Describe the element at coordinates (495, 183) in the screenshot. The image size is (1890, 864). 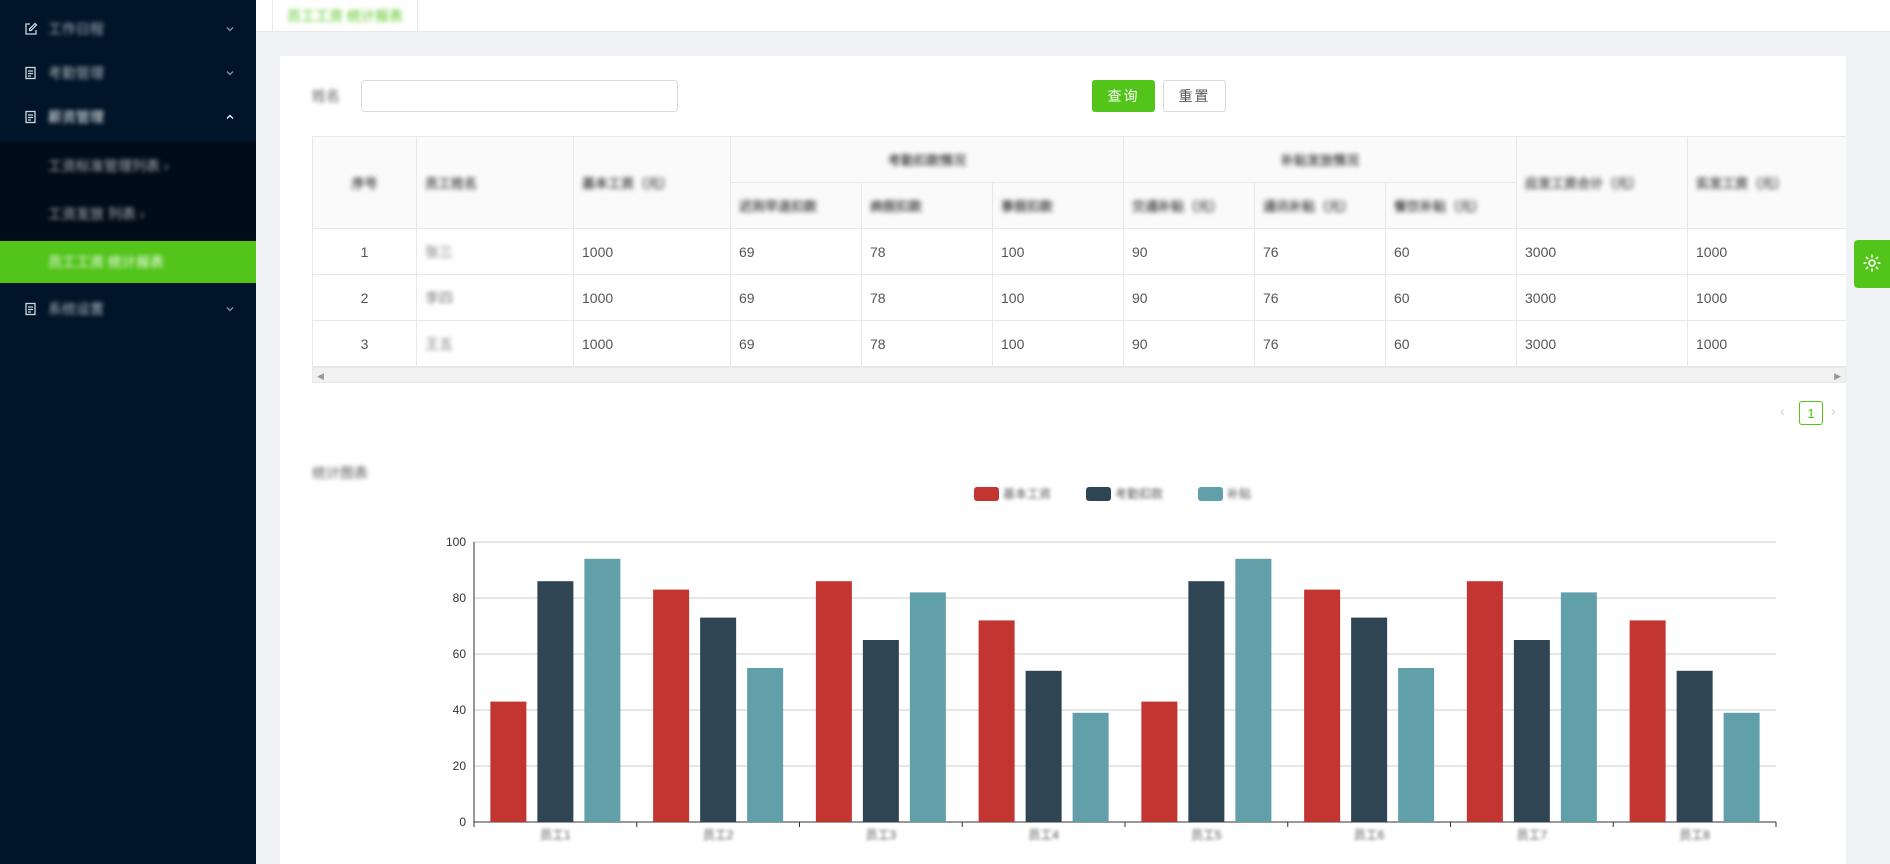
I see `column-header-name: 员工姓名` at that location.